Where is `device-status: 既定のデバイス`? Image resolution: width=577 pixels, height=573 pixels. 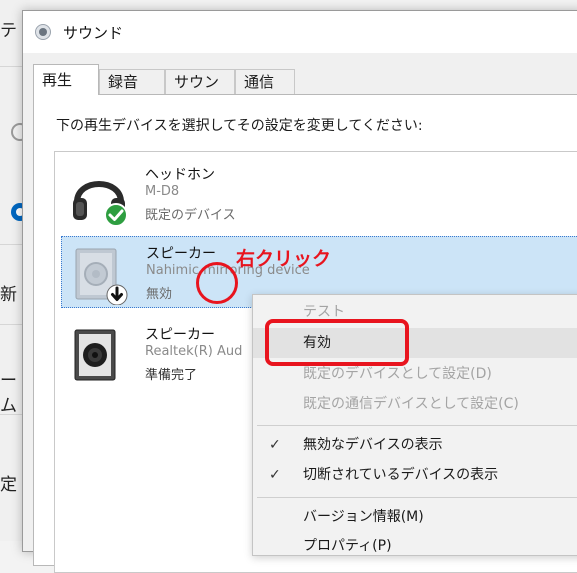
device-status: 既定のデバイス is located at coordinates (190, 215).